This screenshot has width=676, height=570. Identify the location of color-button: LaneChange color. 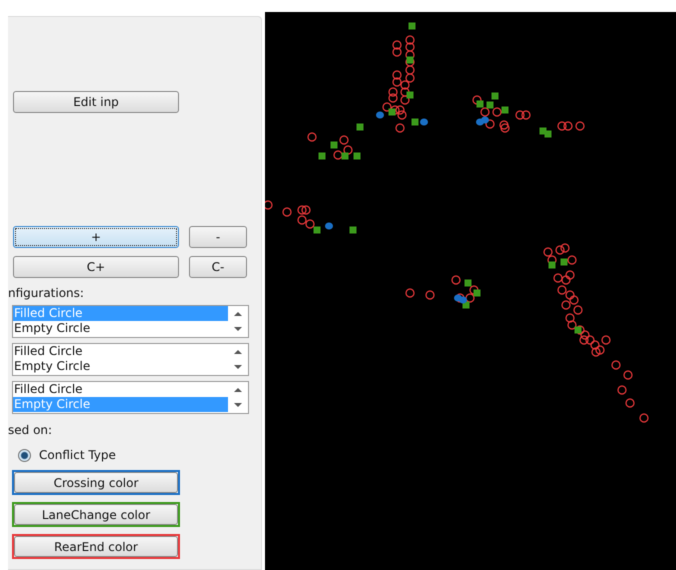
(96, 514).